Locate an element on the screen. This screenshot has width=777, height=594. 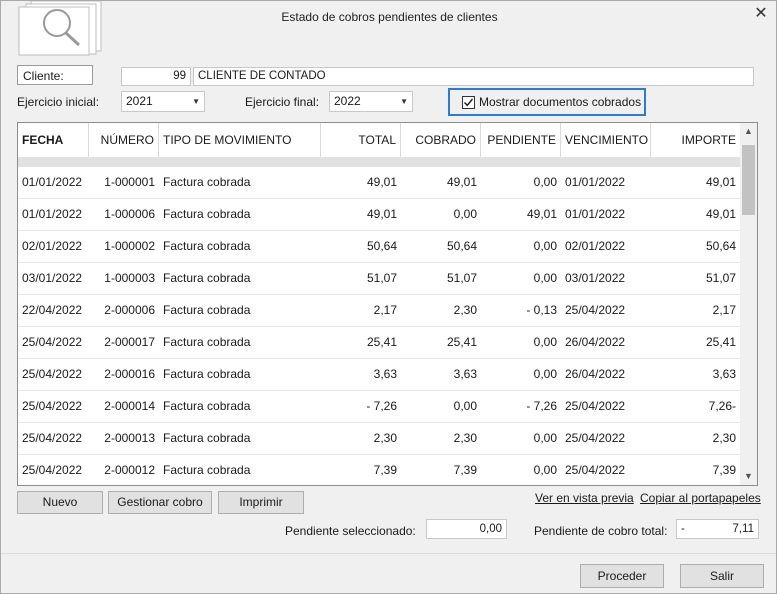
cell-numero: 1-000006 is located at coordinates (129, 214).